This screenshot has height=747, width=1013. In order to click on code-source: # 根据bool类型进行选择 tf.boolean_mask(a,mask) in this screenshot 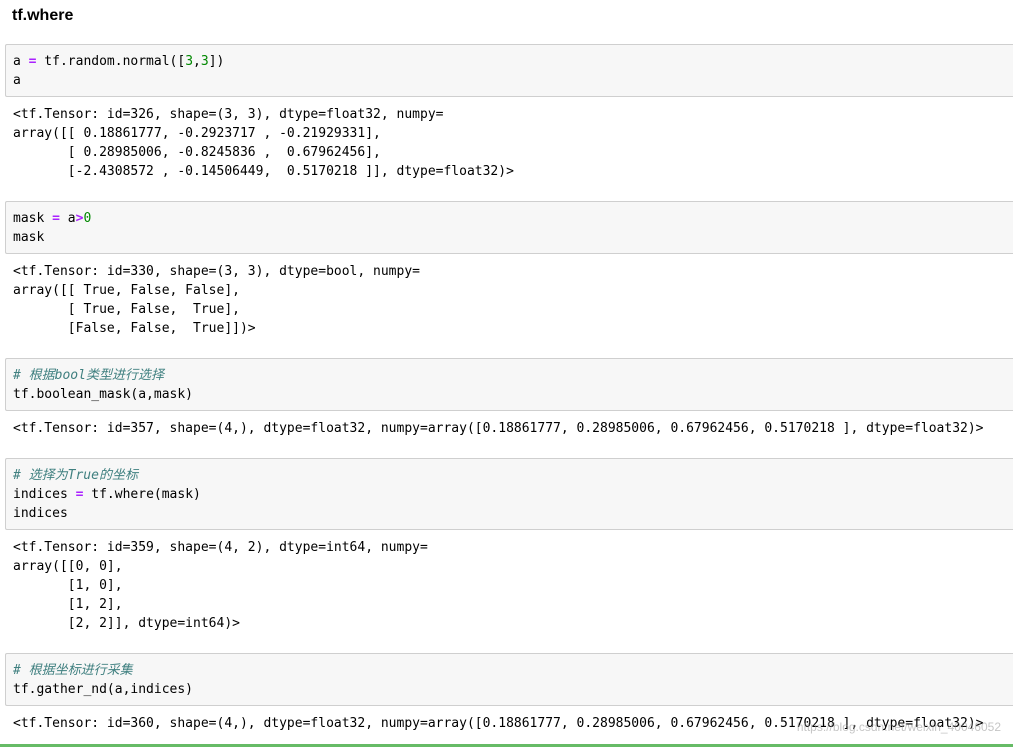, I will do `click(509, 381)`.